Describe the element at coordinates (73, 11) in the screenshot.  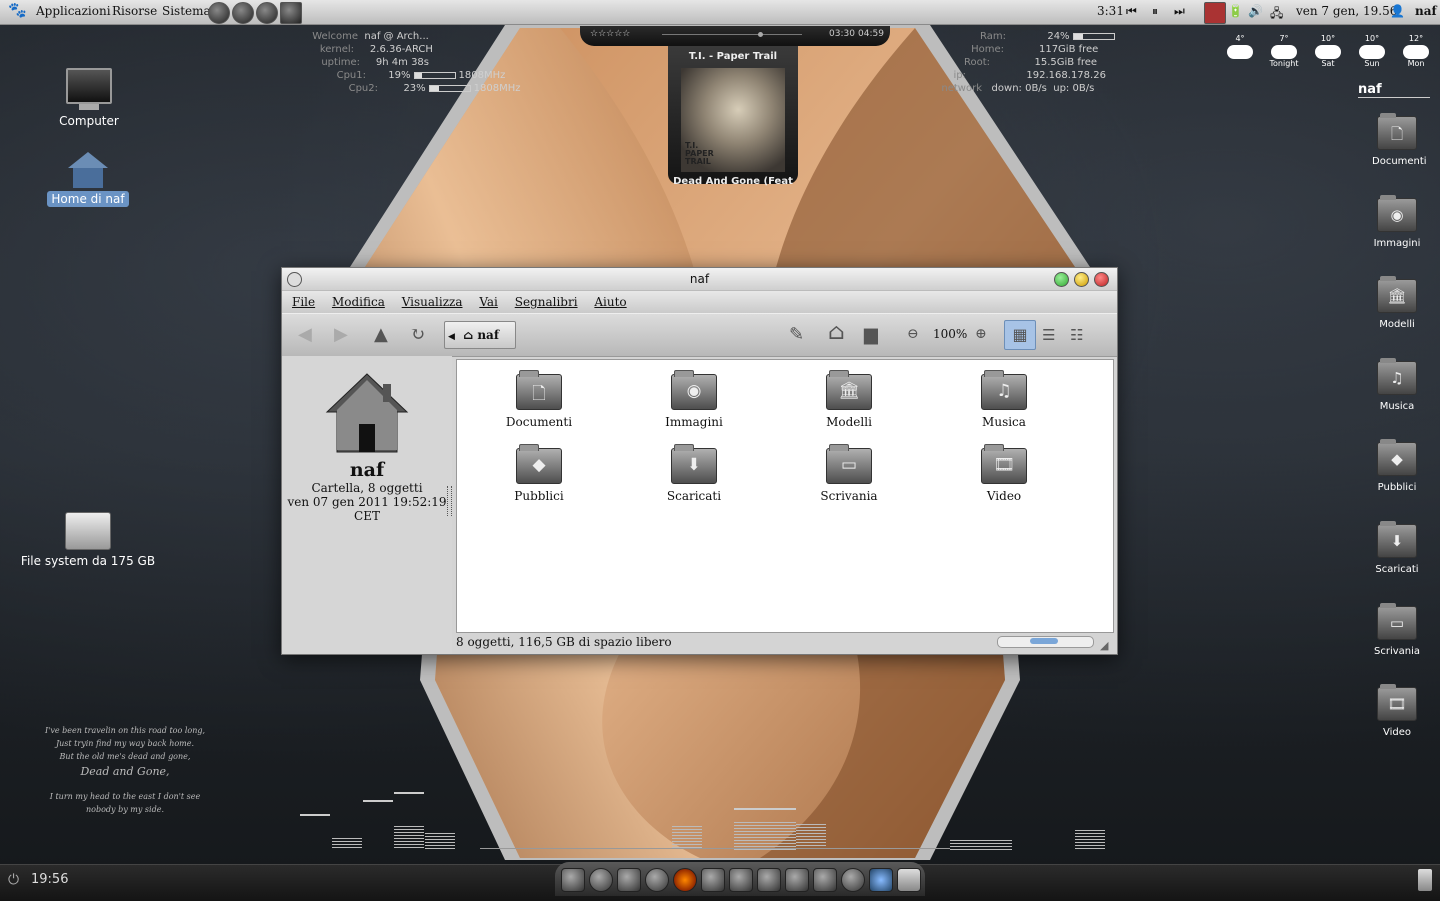
I see `menu-applicazioni: Applicazioni` at that location.